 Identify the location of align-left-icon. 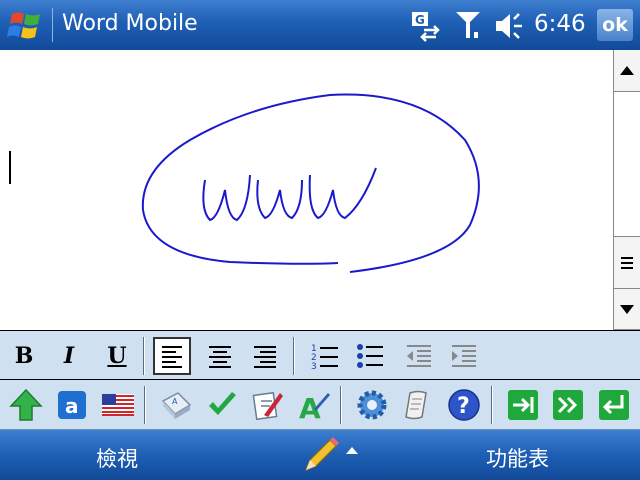
(172, 357).